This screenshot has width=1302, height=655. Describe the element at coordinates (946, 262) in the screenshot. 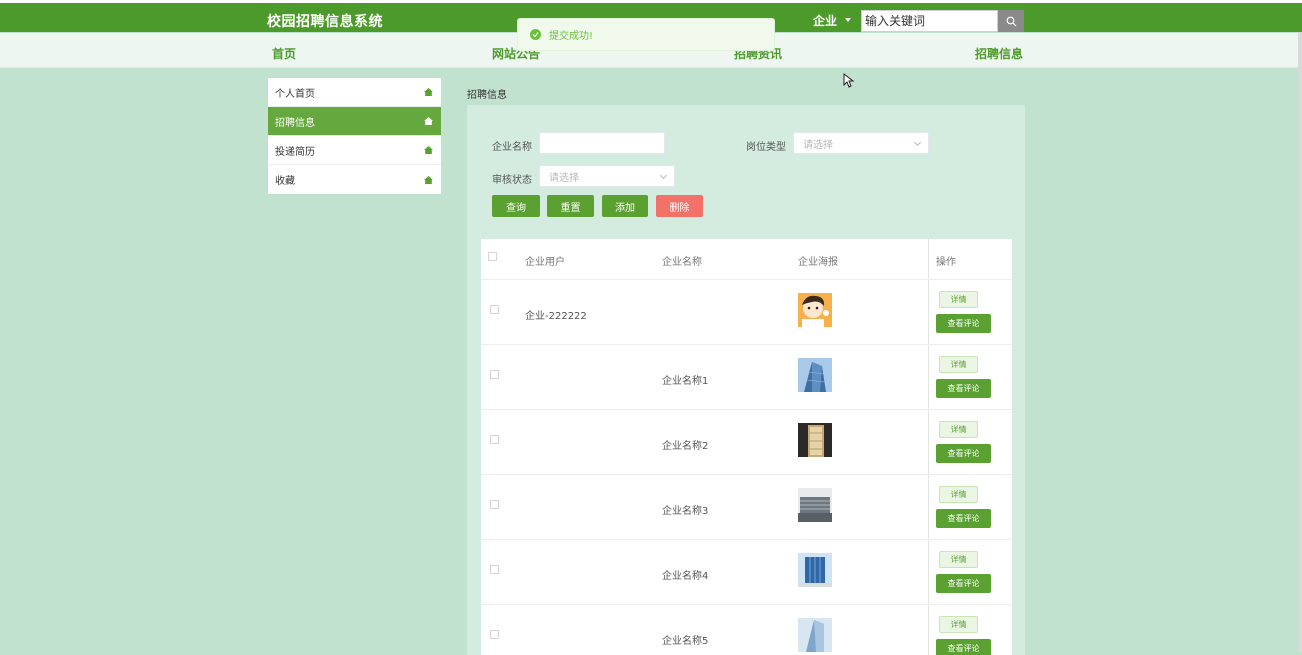

I see `header-actions: 操作` at that location.